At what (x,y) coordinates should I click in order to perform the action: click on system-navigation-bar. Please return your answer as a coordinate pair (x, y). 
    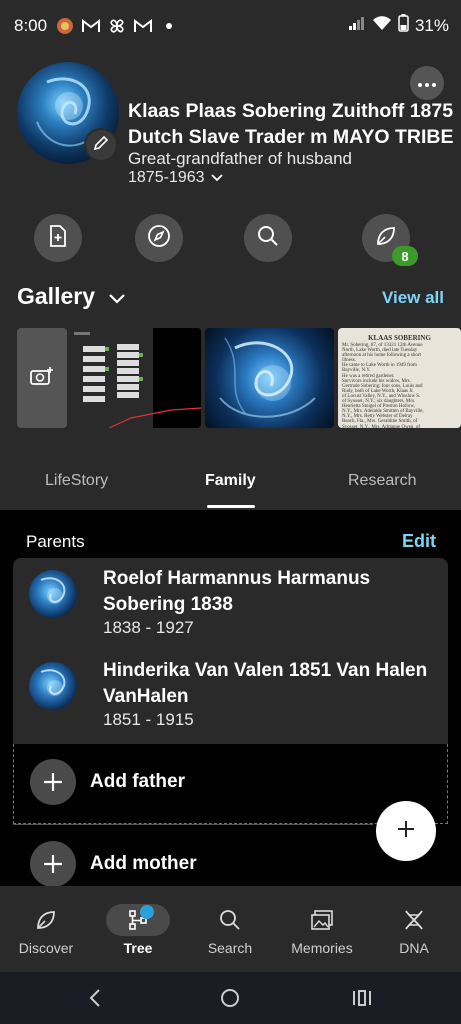
    Looking at the image, I should click on (230, 998).